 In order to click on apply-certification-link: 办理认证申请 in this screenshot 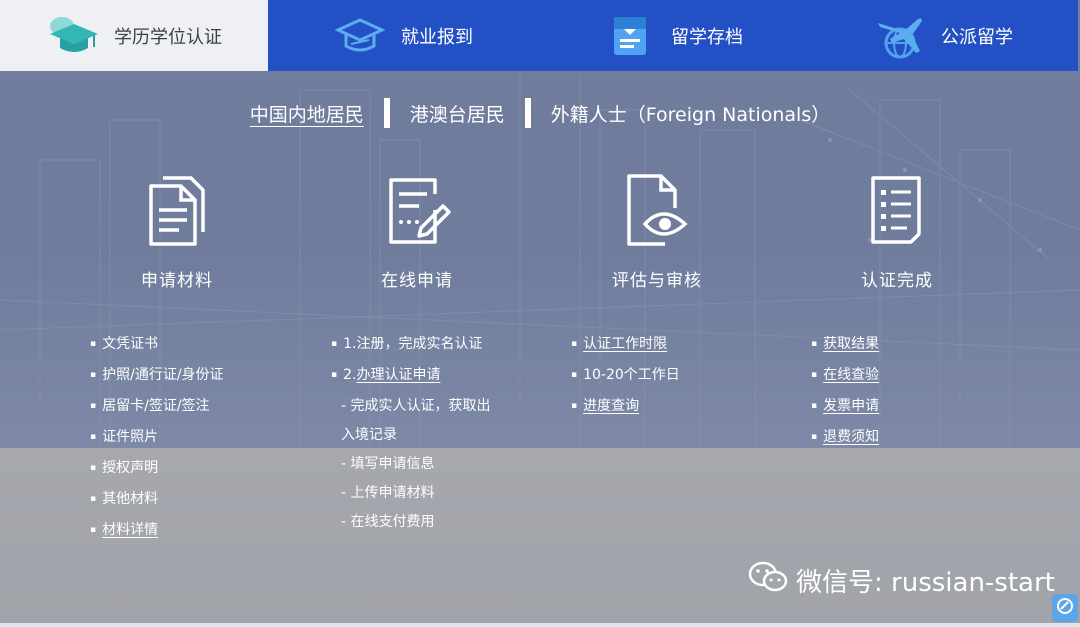, I will do `click(398, 375)`.